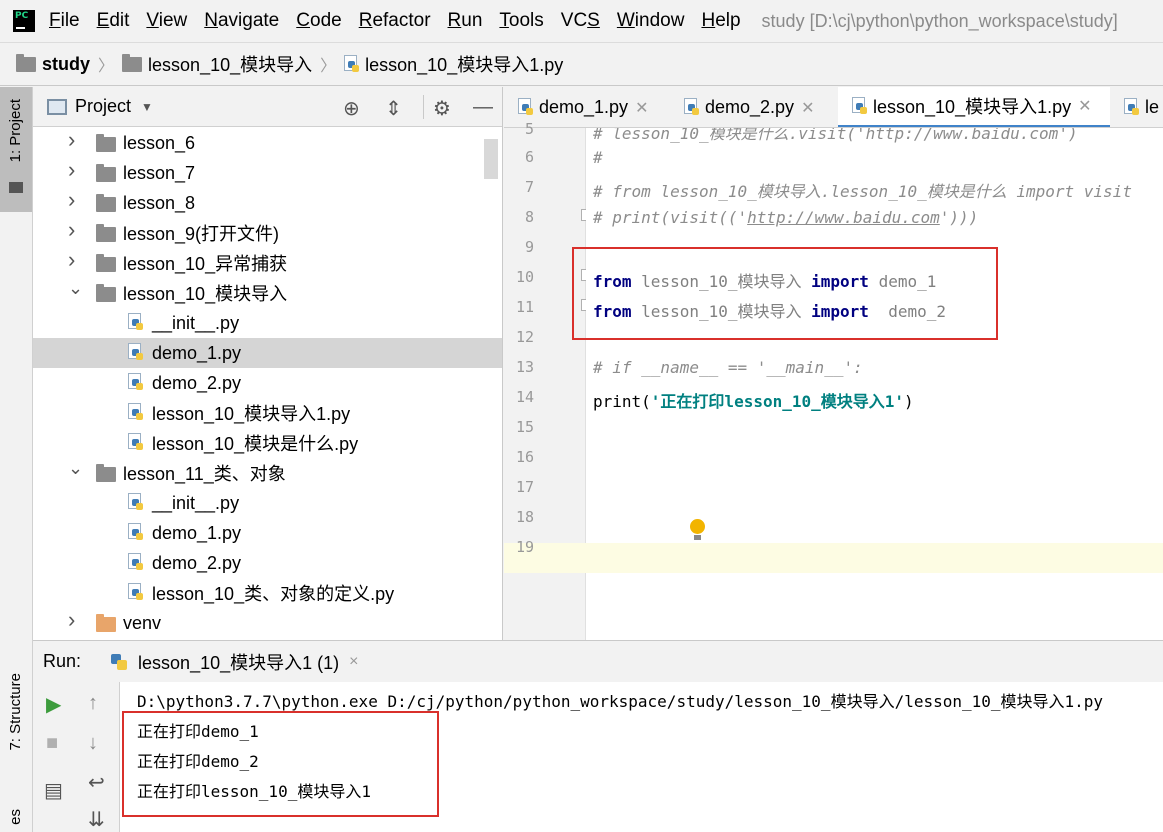 The image size is (1163, 832). Describe the element at coordinates (524, 277) in the screenshot. I see `line-number: 10` at that location.